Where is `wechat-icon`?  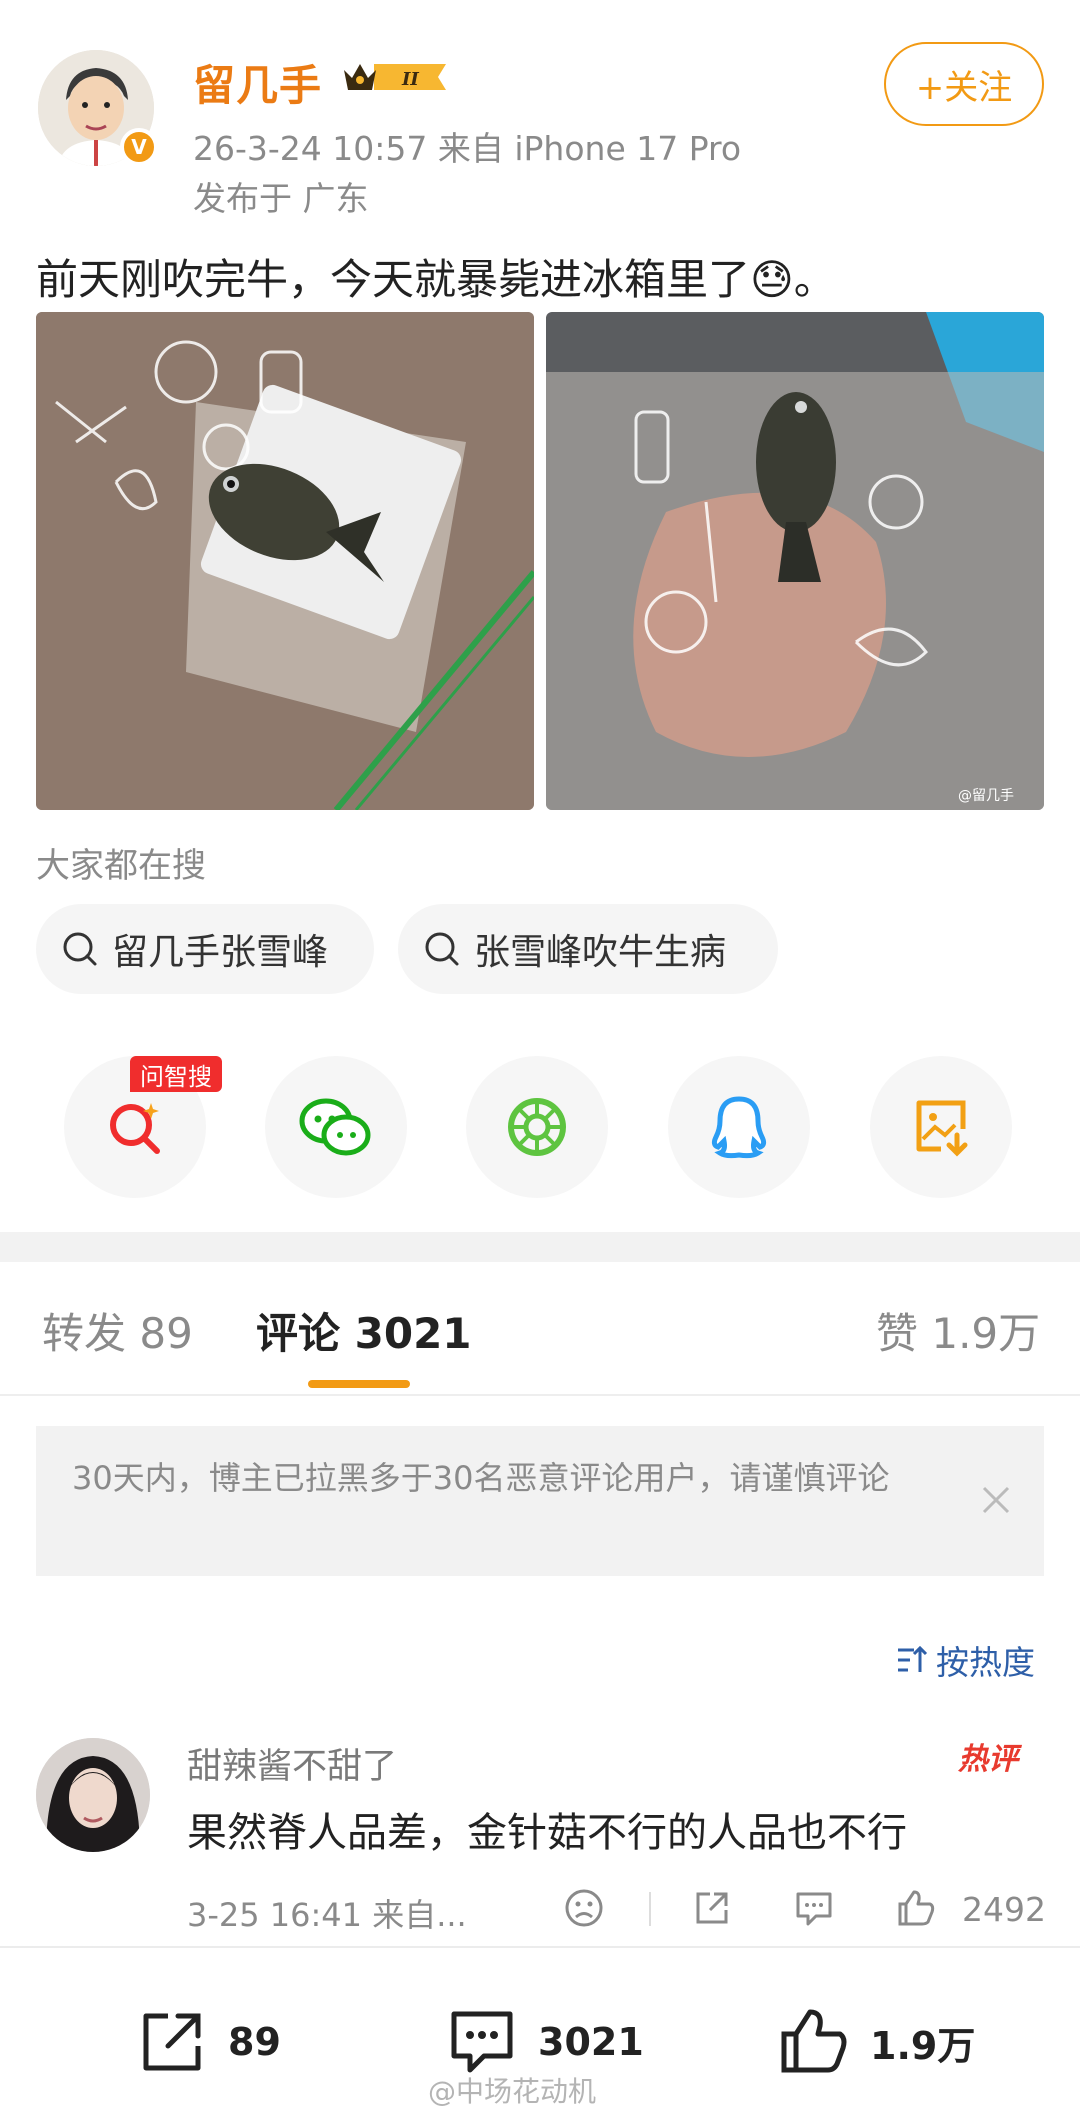 wechat-icon is located at coordinates (335, 1127).